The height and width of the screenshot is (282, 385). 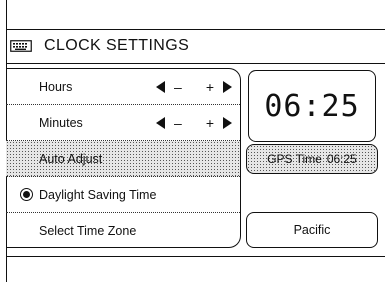 I want to click on gps-time-value: 06:25, so click(x=341, y=159).